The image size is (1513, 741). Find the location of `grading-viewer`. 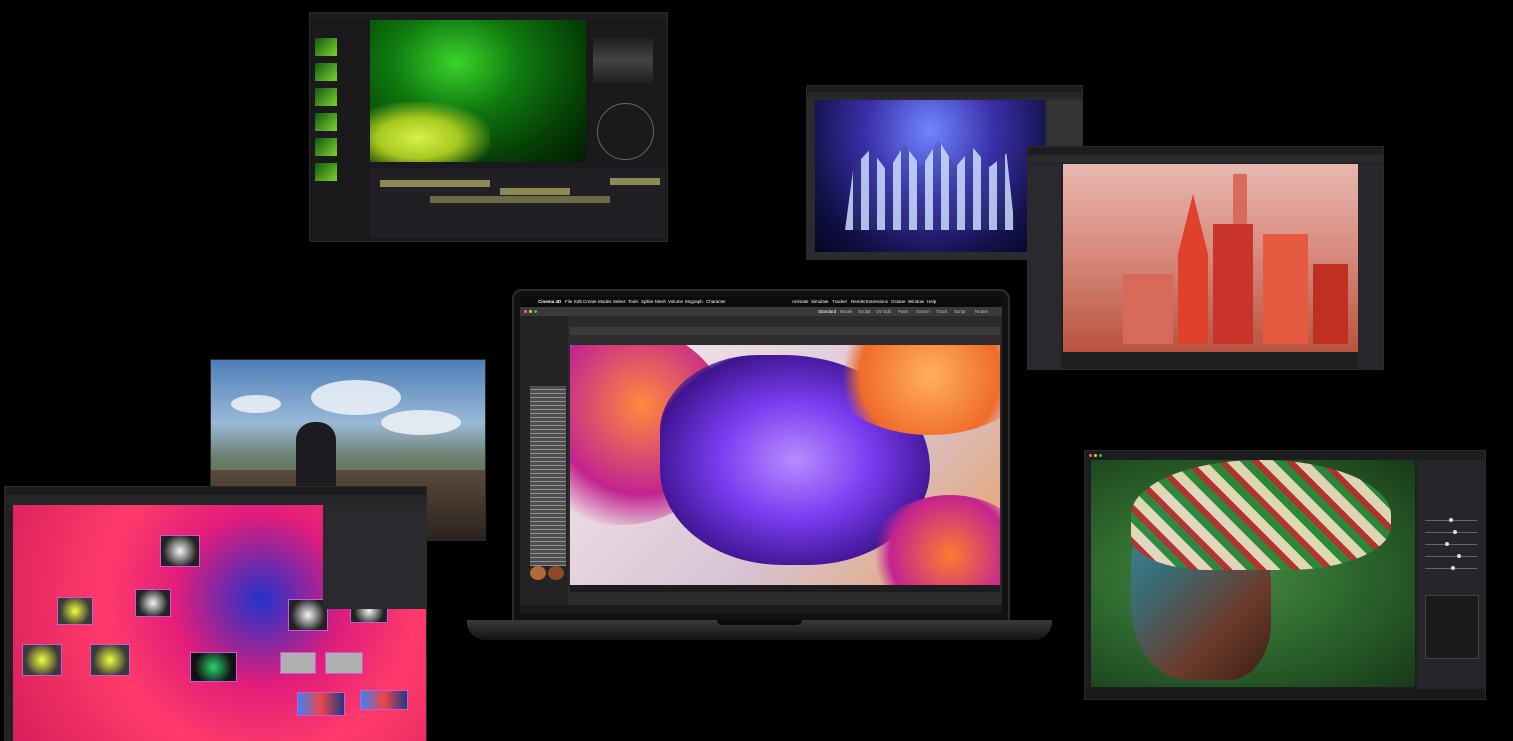

grading-viewer is located at coordinates (478, 91).